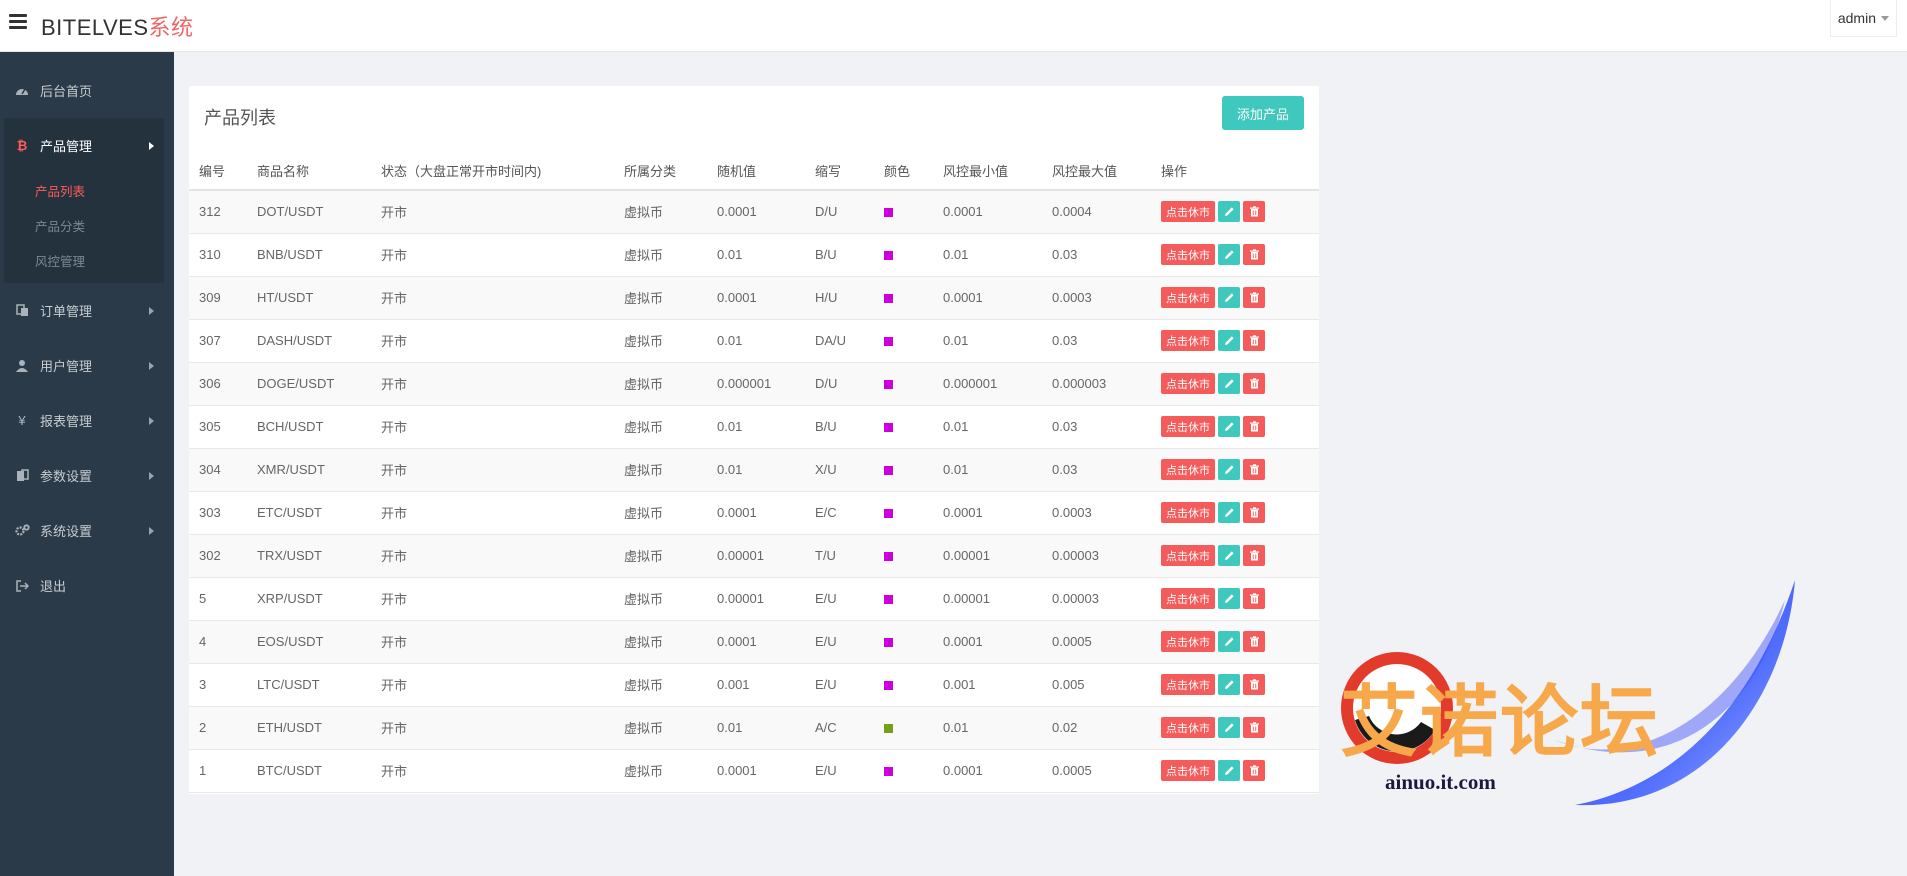 Image resolution: width=1907 pixels, height=876 pixels. What do you see at coordinates (87, 365) in the screenshot?
I see `sidebar-item-users: 用户管理` at bounding box center [87, 365].